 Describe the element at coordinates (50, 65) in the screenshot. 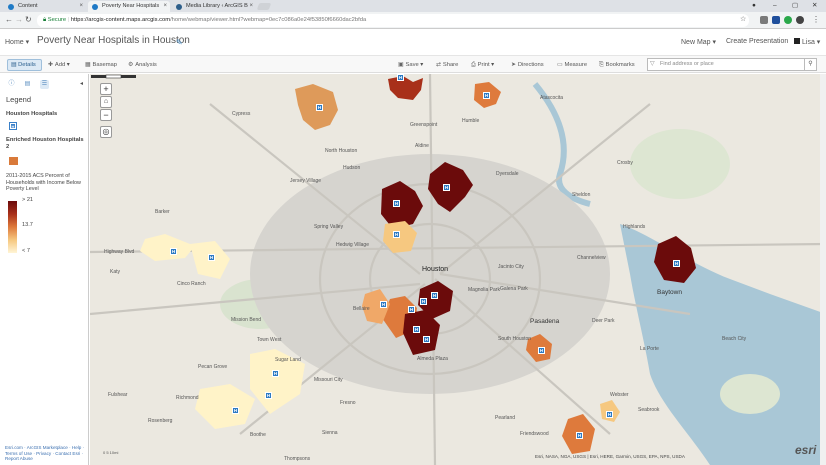

I see `add-layer-icon: ✚` at that location.